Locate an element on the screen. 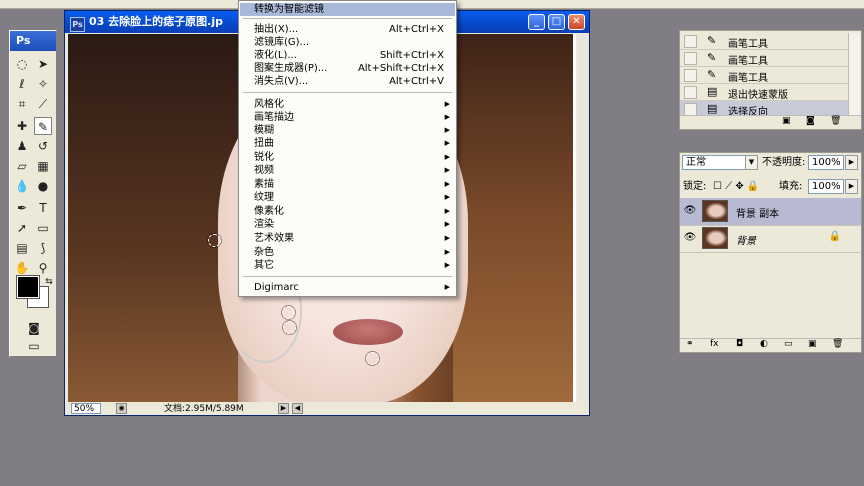 This screenshot has width=864, height=486. delete-layer-icon: 🗑 is located at coordinates (837, 344).